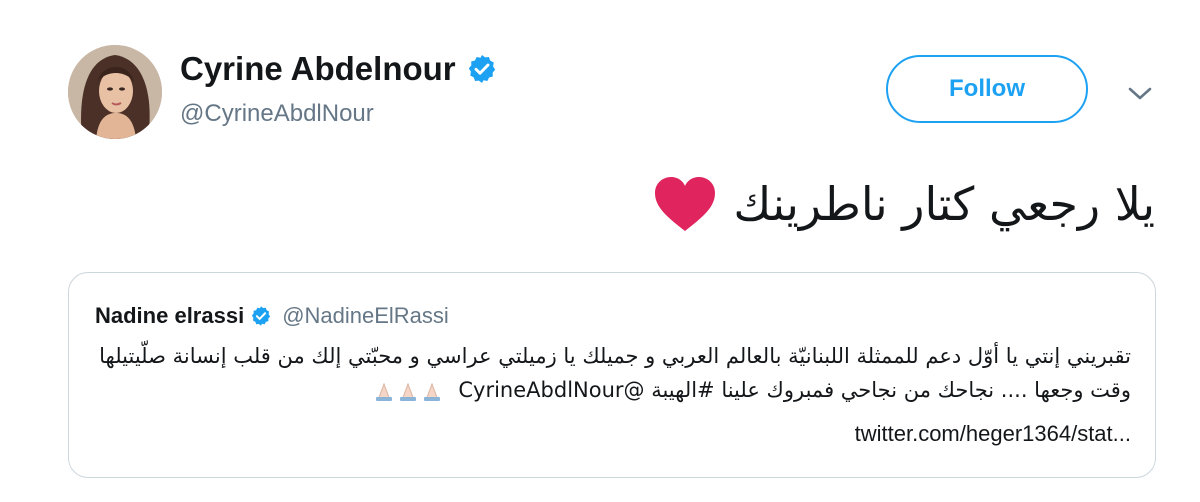 This screenshot has height=502, width=1200. I want to click on author-name-text: Cyrine Abdelnour, so click(318, 68).